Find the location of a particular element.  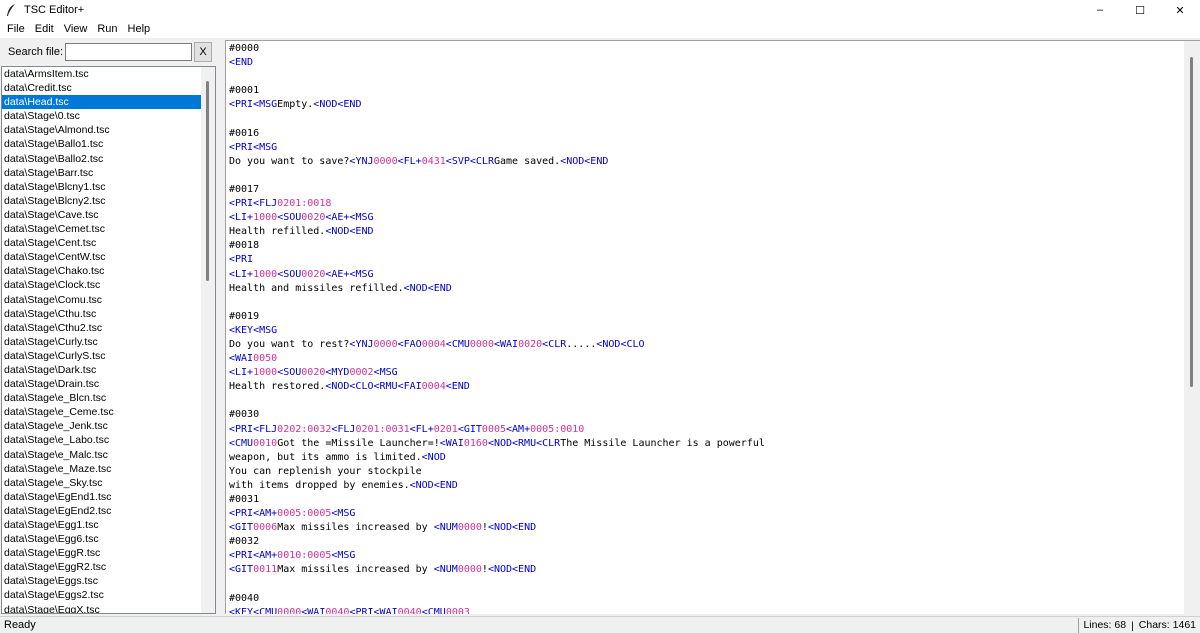

file-list-item: data\Stage\Curly.tsc is located at coordinates (108, 342).